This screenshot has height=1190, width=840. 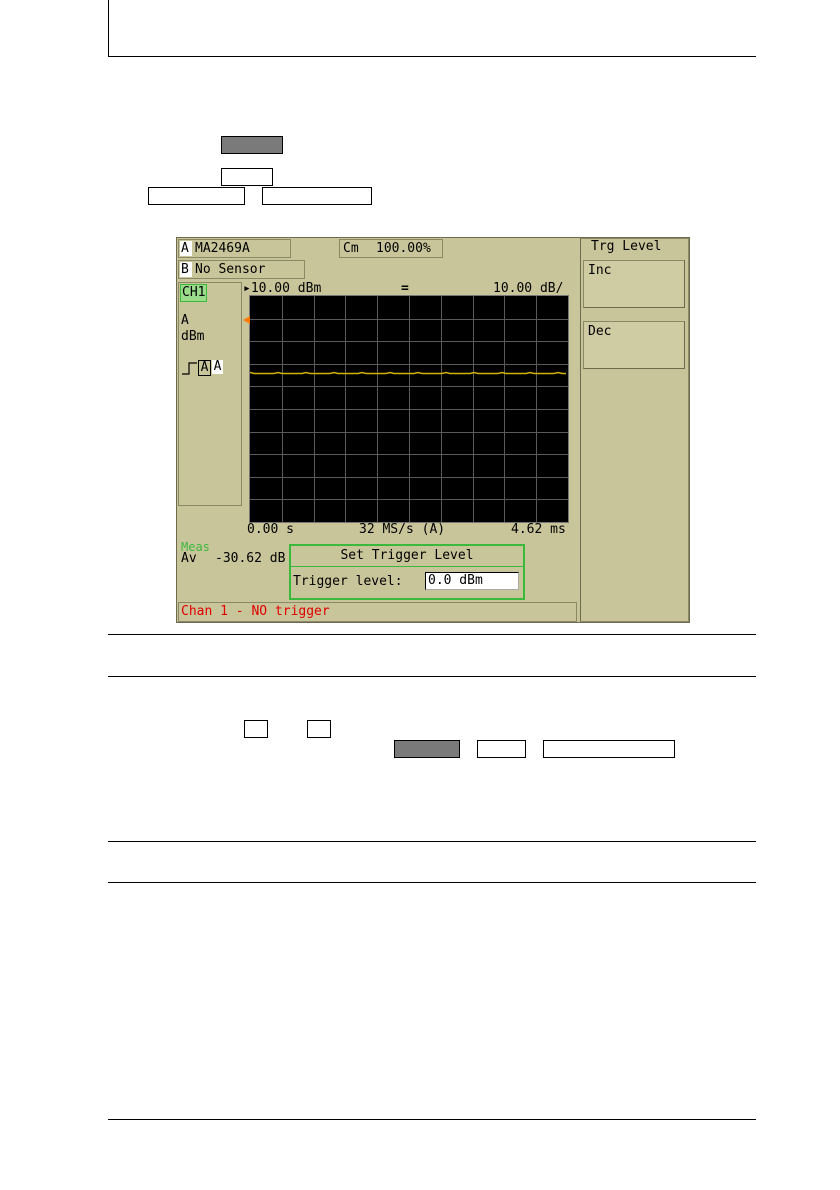 What do you see at coordinates (194, 293) in the screenshot?
I see `channel-label: CH1` at bounding box center [194, 293].